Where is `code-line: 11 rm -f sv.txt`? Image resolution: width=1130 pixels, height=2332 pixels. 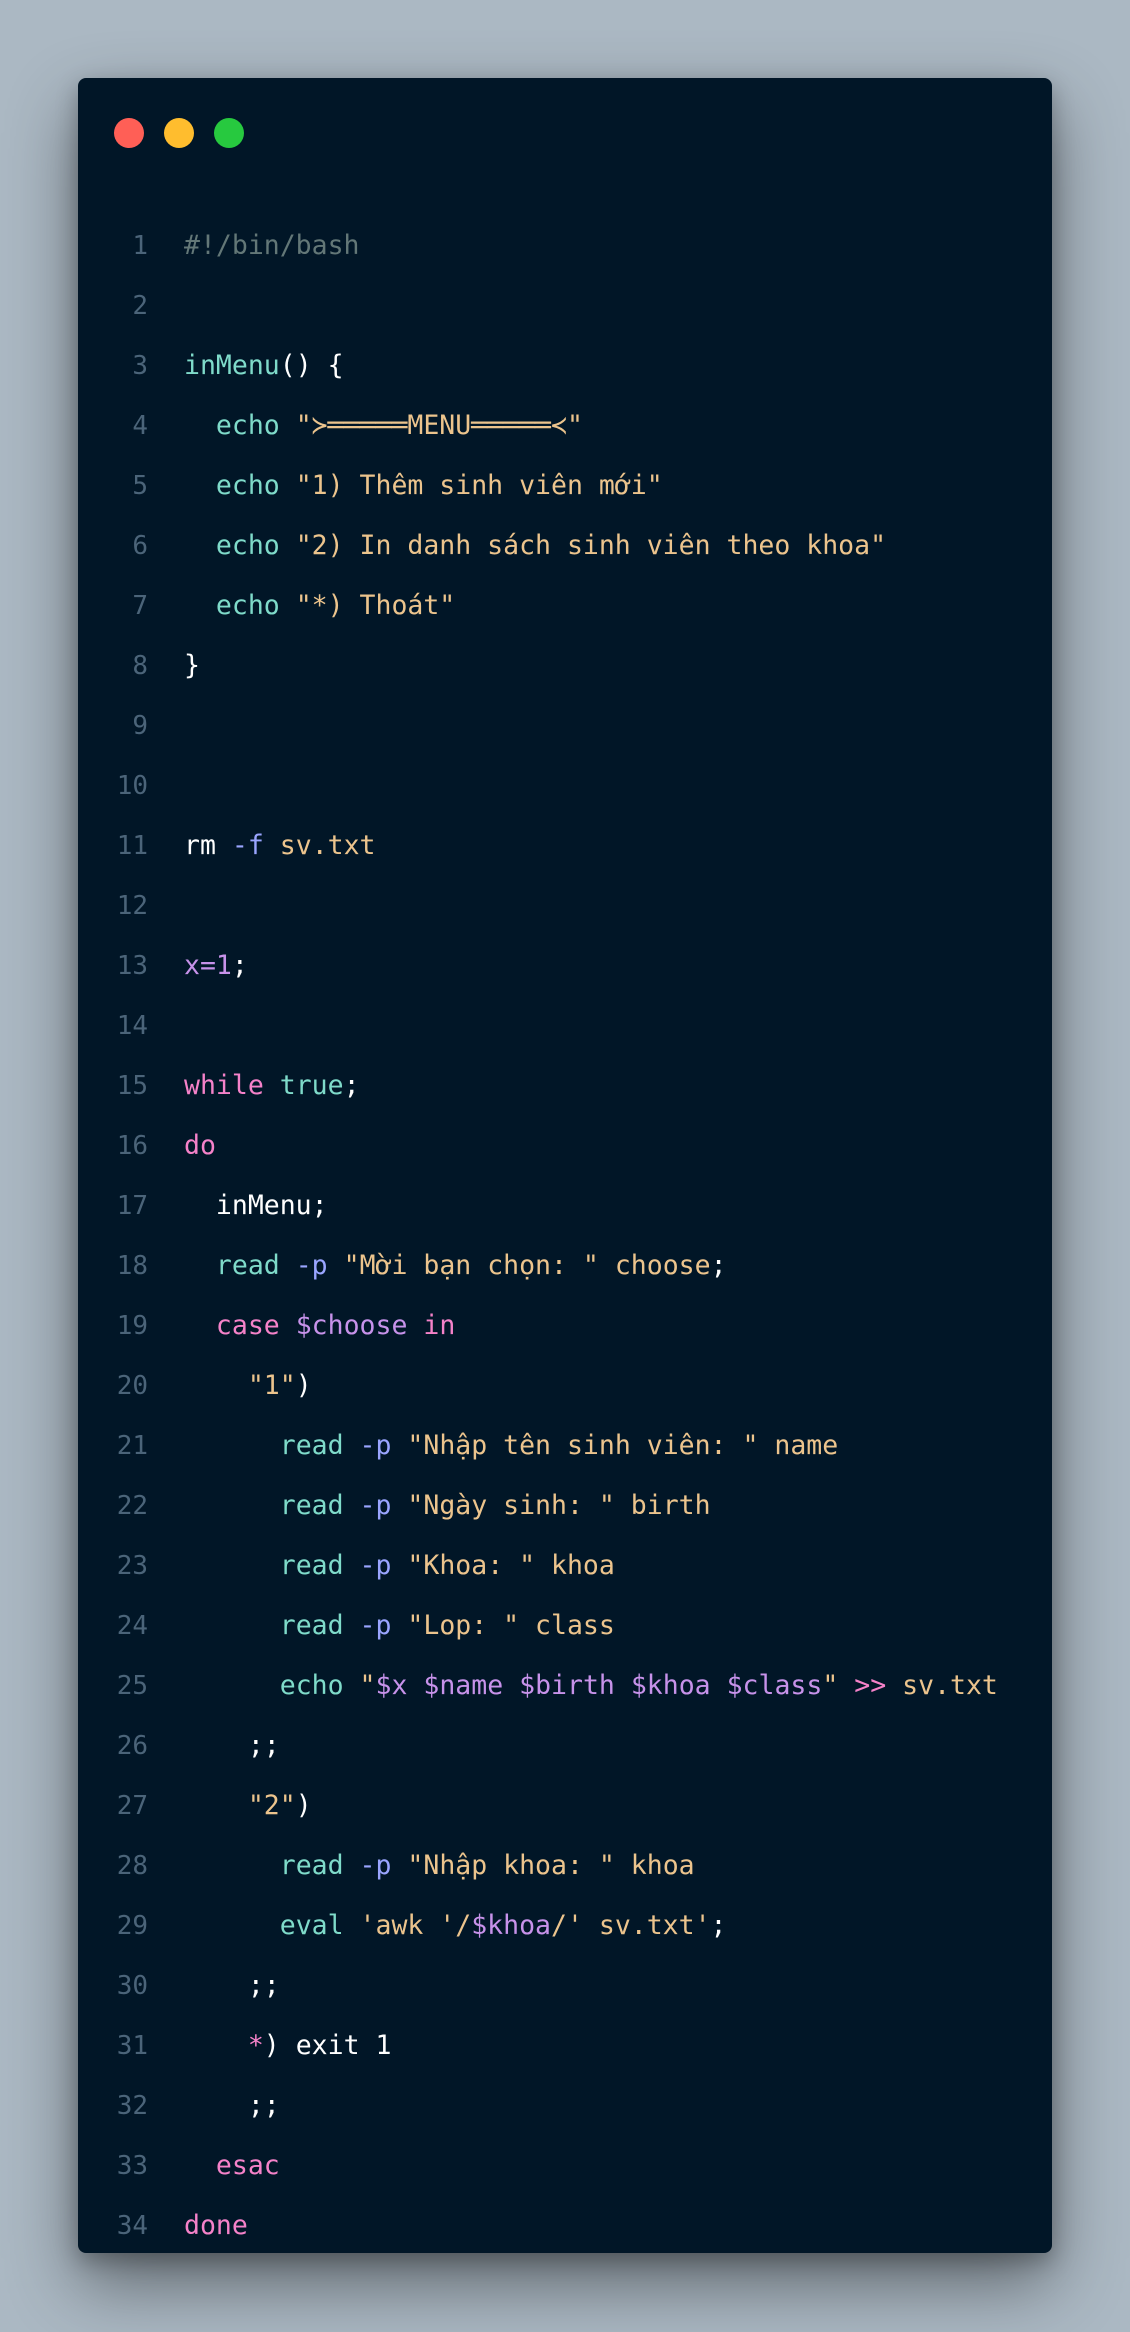
code-line: 11 rm -f sv.txt is located at coordinates (565, 868).